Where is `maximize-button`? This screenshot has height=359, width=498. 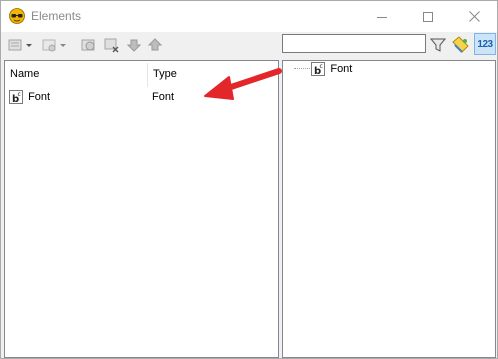
maximize-button is located at coordinates (428, 16).